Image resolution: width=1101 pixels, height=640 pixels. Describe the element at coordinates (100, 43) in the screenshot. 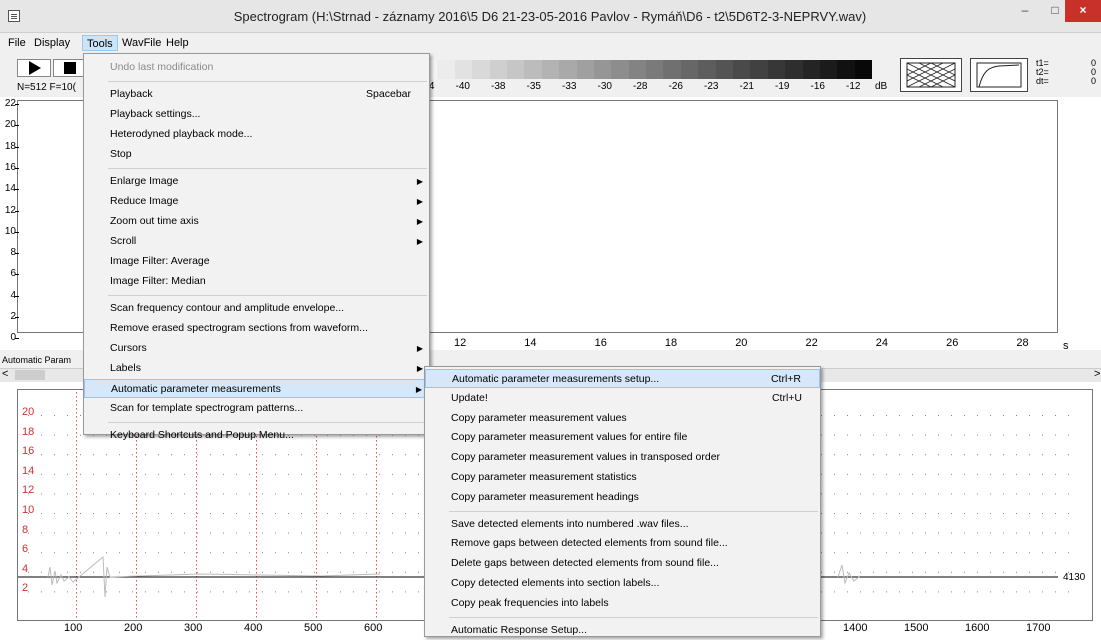

I see `menu-tools: Tools` at that location.